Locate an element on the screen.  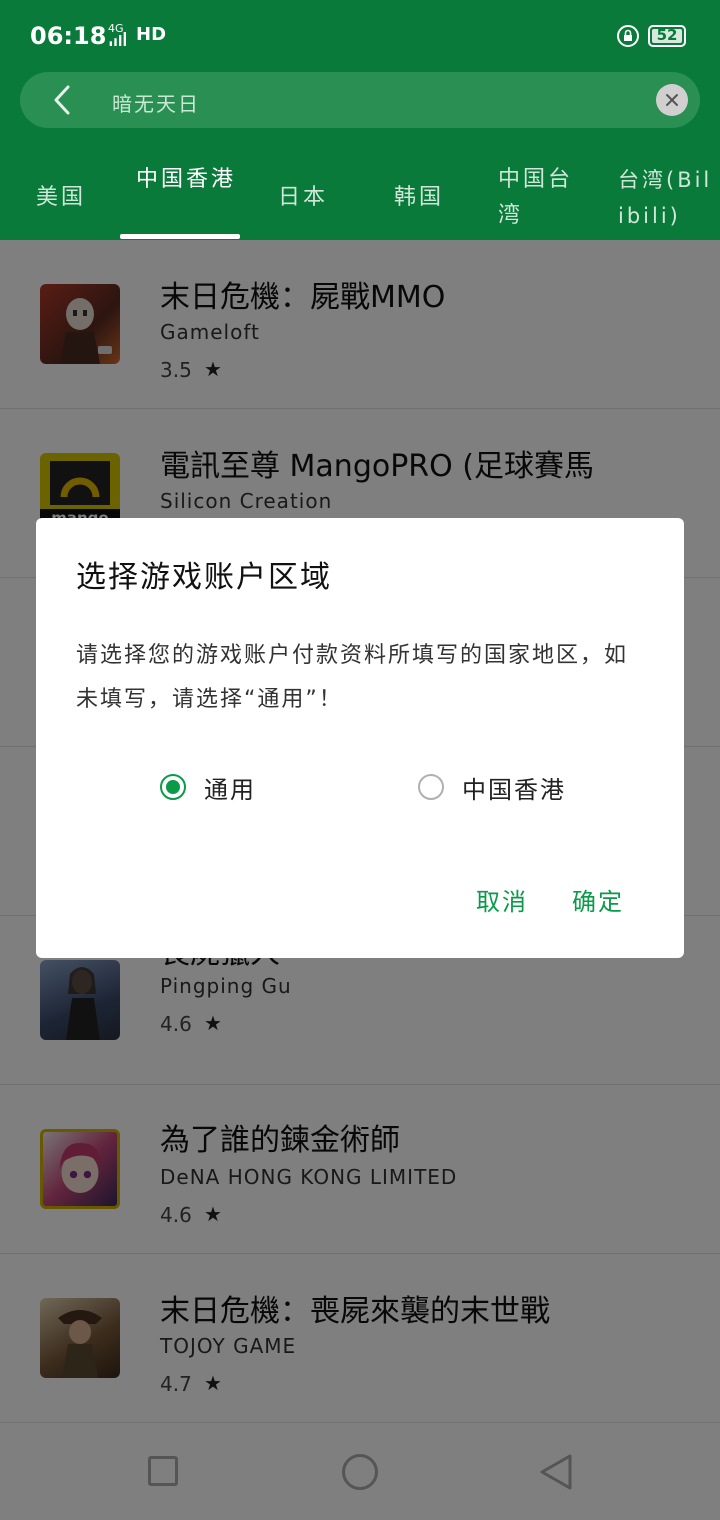
tab-label: 日本 is located at coordinates (303, 197).